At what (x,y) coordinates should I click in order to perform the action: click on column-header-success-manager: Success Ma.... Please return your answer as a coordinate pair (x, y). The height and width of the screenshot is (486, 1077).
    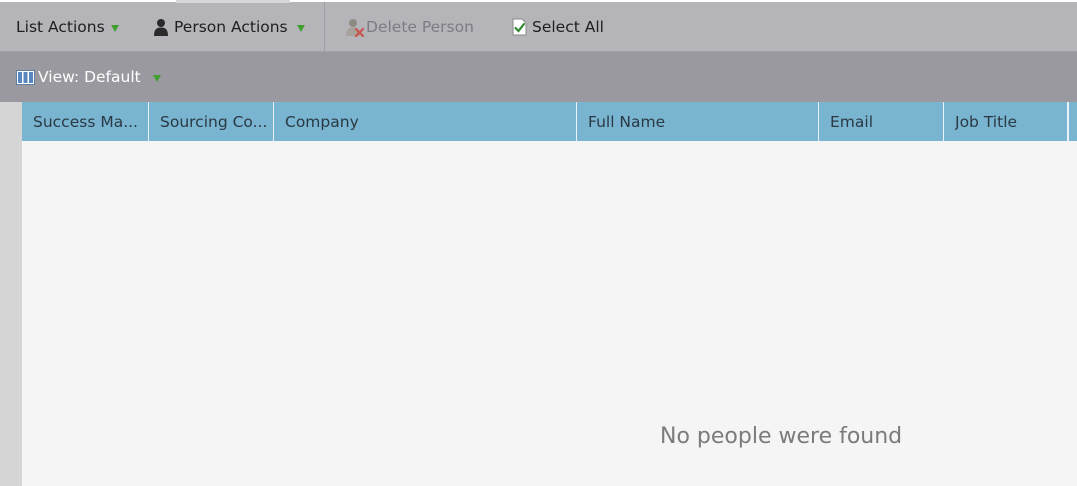
    Looking at the image, I should click on (85, 121).